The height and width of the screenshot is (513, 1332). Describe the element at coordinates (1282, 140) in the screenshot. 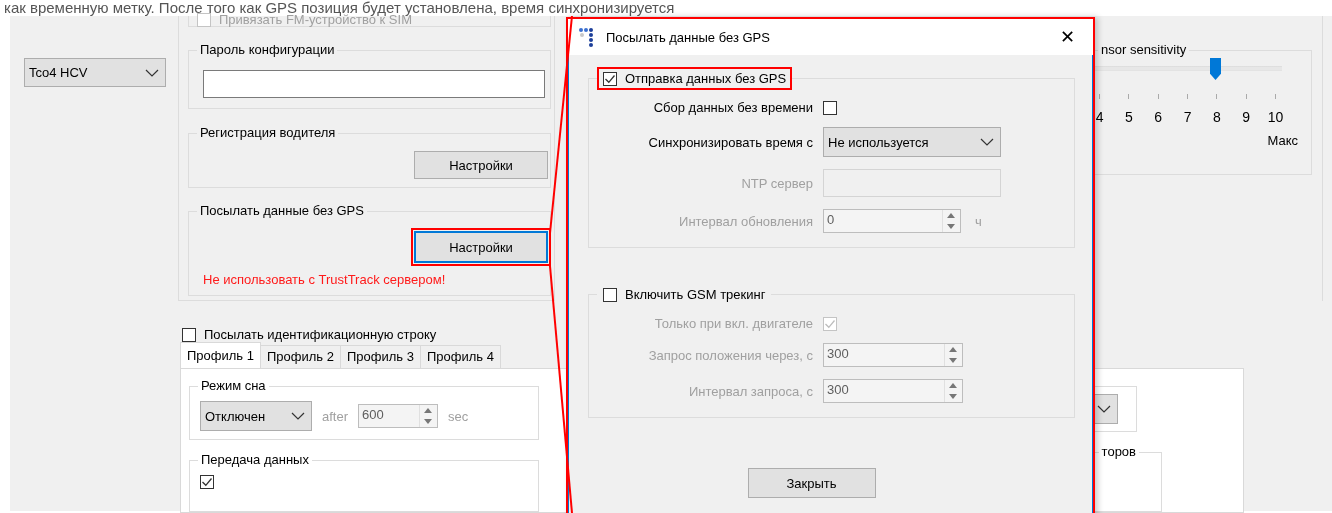

I see `max-label: Макс` at that location.